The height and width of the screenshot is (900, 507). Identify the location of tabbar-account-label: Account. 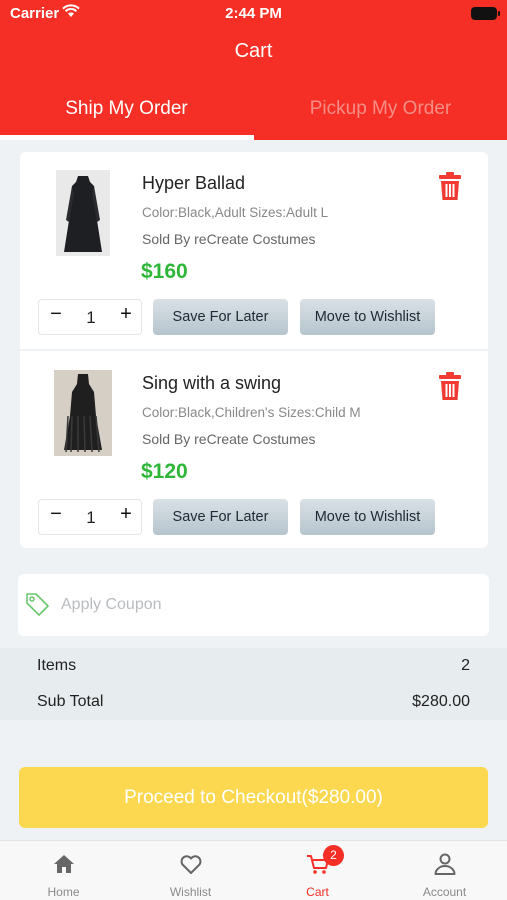
(444, 892).